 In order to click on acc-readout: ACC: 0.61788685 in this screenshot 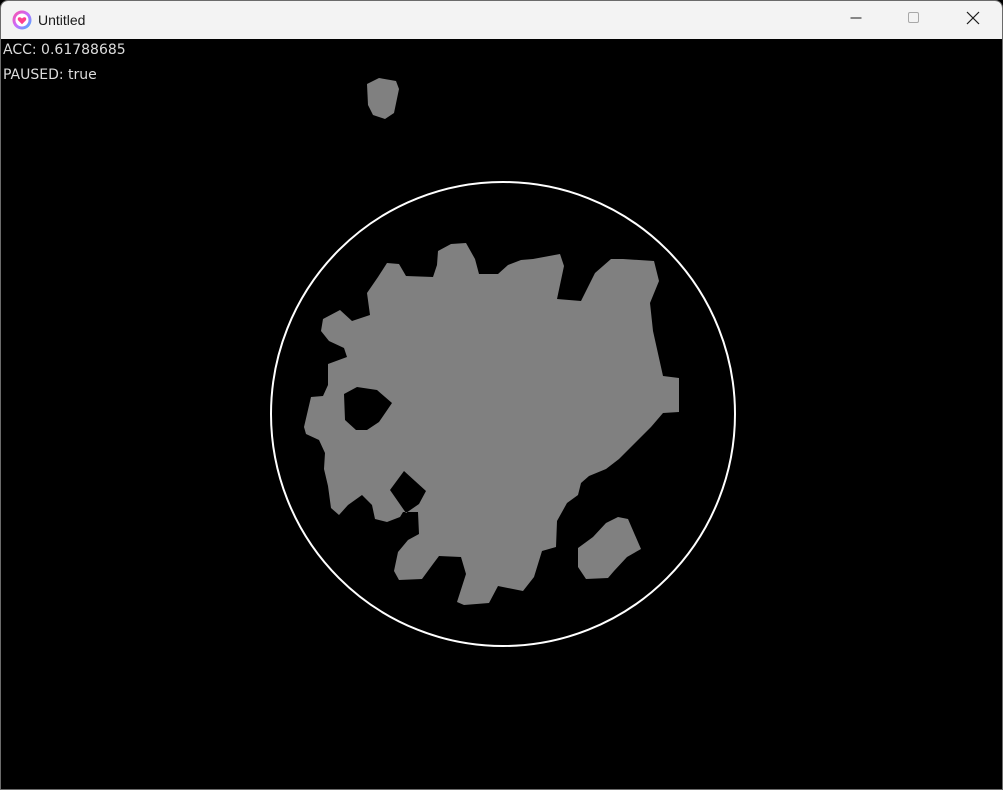, I will do `click(64, 50)`.